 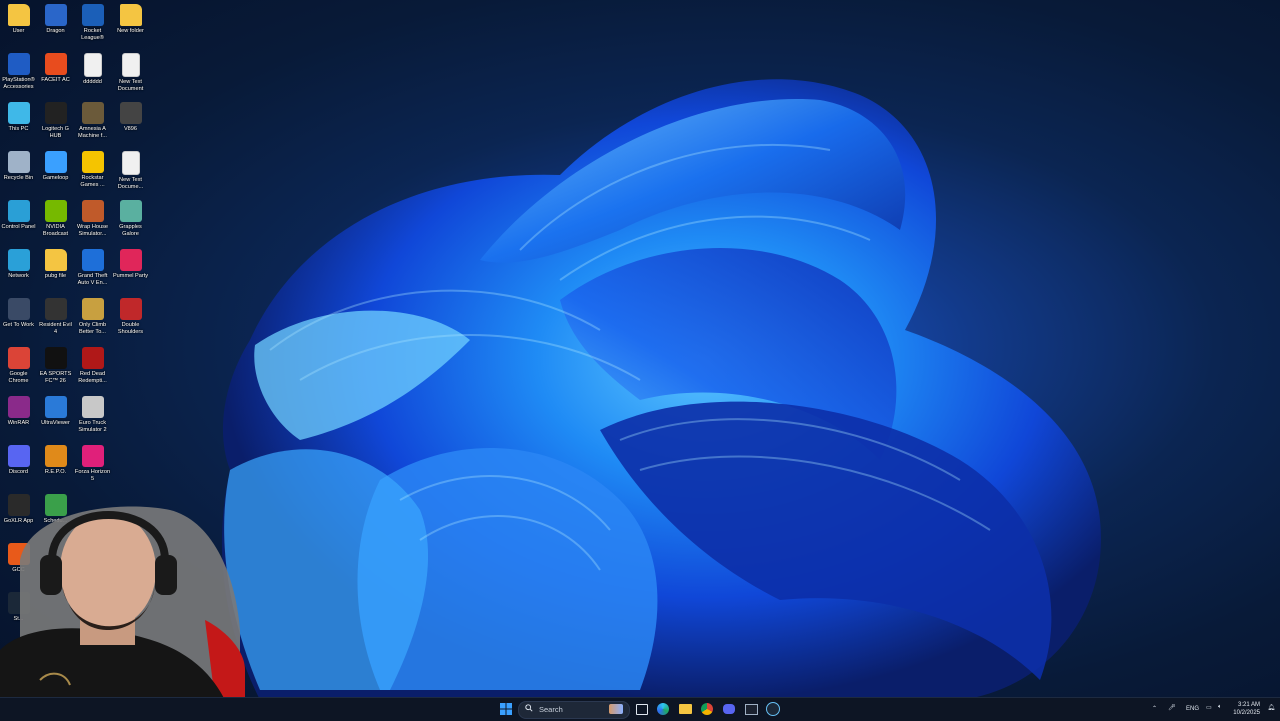 I want to click on desktop-icon-pummel-party: Pummel Party, so click(x=130, y=269).